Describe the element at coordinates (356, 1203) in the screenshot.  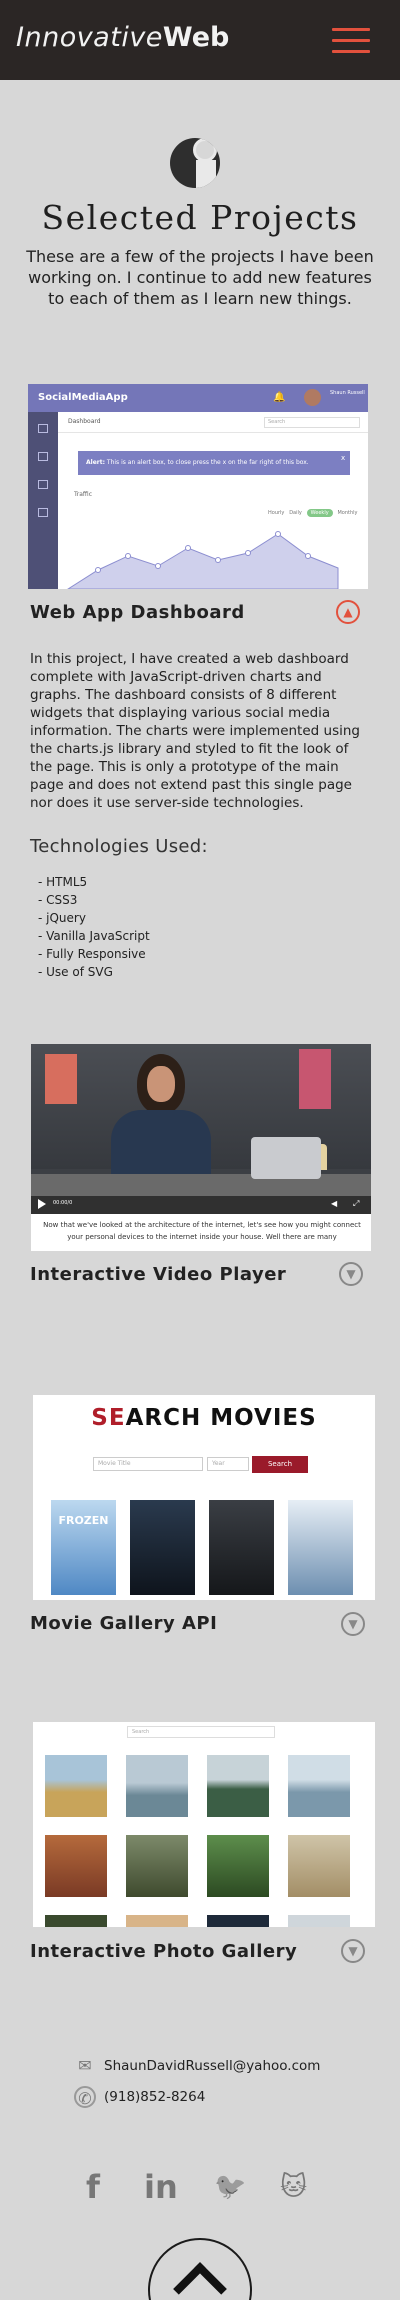
I see `fullscreen-icon: ⤢` at that location.